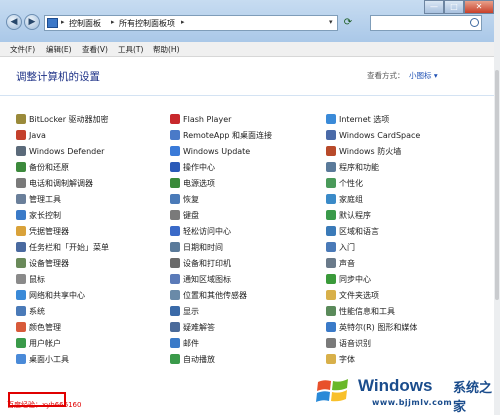 Image resolution: width=500 pixels, height=415 pixels. Describe the element at coordinates (14, 22) in the screenshot. I see `back-button: ◀` at that location.